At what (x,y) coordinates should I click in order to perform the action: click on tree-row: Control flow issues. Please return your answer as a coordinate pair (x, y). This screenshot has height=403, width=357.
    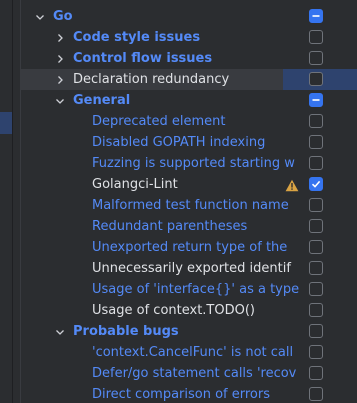
    Looking at the image, I should click on (189, 58).